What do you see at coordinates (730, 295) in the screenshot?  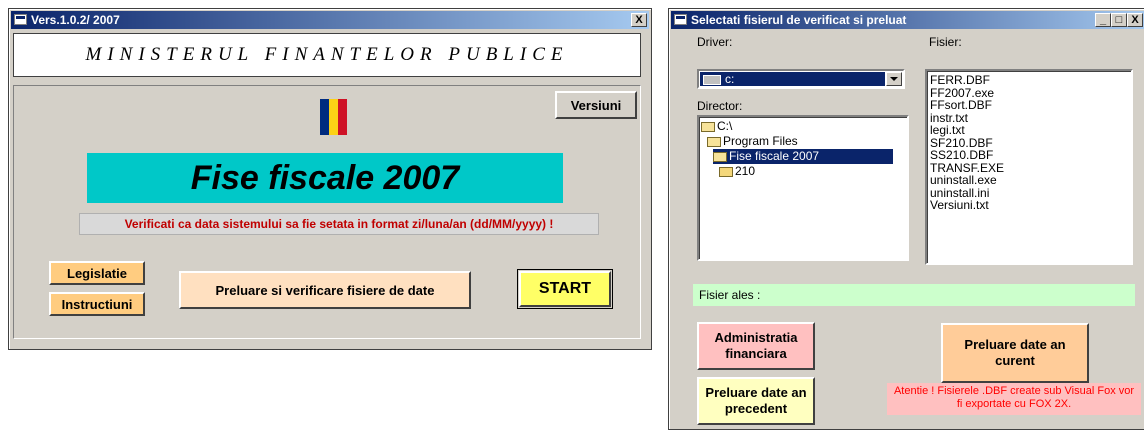 I see `selected-file-label: Fisier ales :` at bounding box center [730, 295].